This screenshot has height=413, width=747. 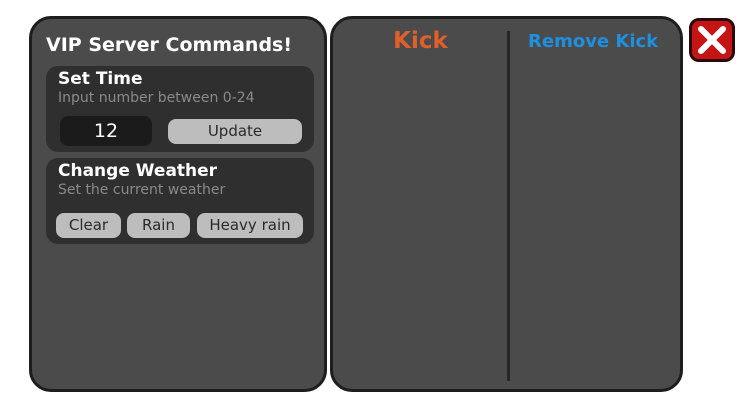 I want to click on kick-column-title: Kick, so click(x=420, y=41).